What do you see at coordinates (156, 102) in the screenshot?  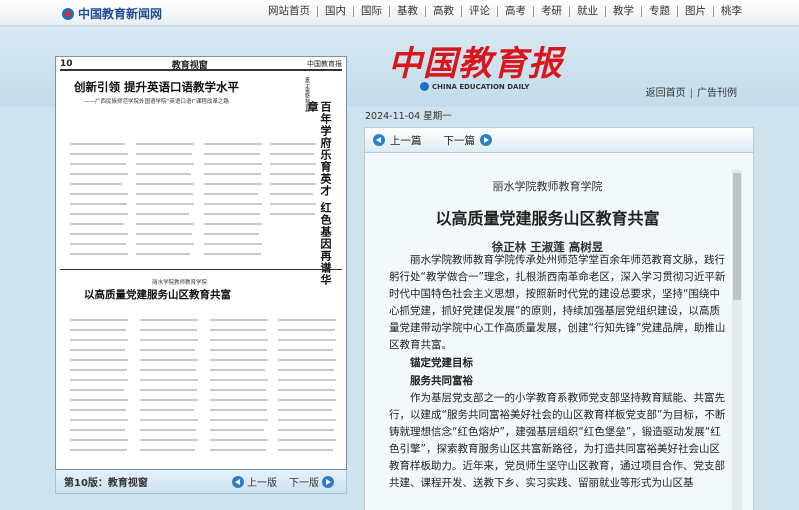 I see `preview-subheadline-1: ——广西民族师范学院外国语学院“英语口语Ⅰ”课程改革之路` at bounding box center [156, 102].